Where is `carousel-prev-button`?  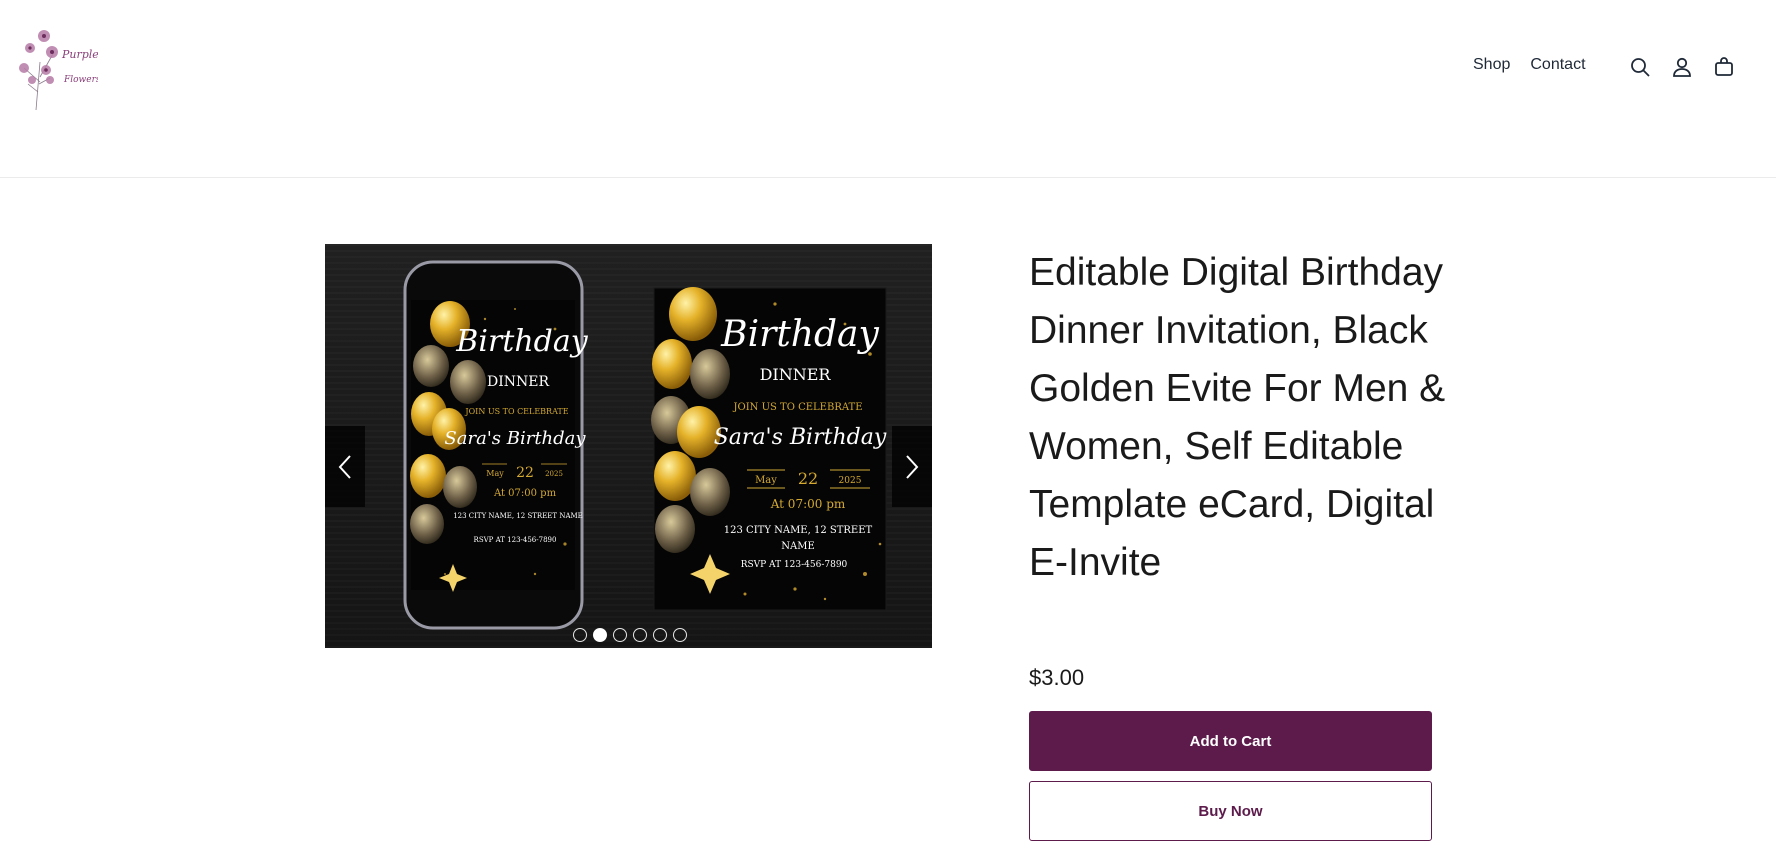 carousel-prev-button is located at coordinates (345, 466).